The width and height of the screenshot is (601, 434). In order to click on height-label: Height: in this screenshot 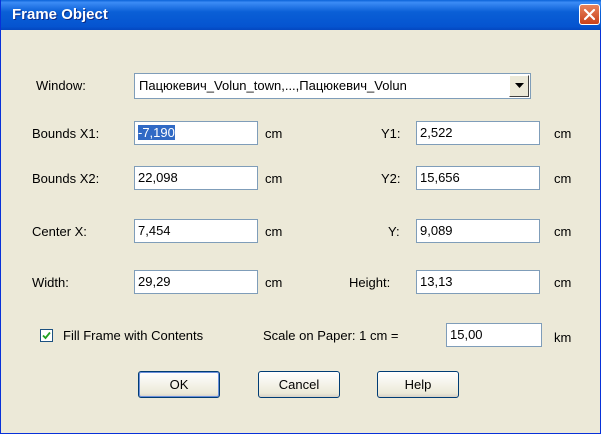, I will do `click(370, 282)`.